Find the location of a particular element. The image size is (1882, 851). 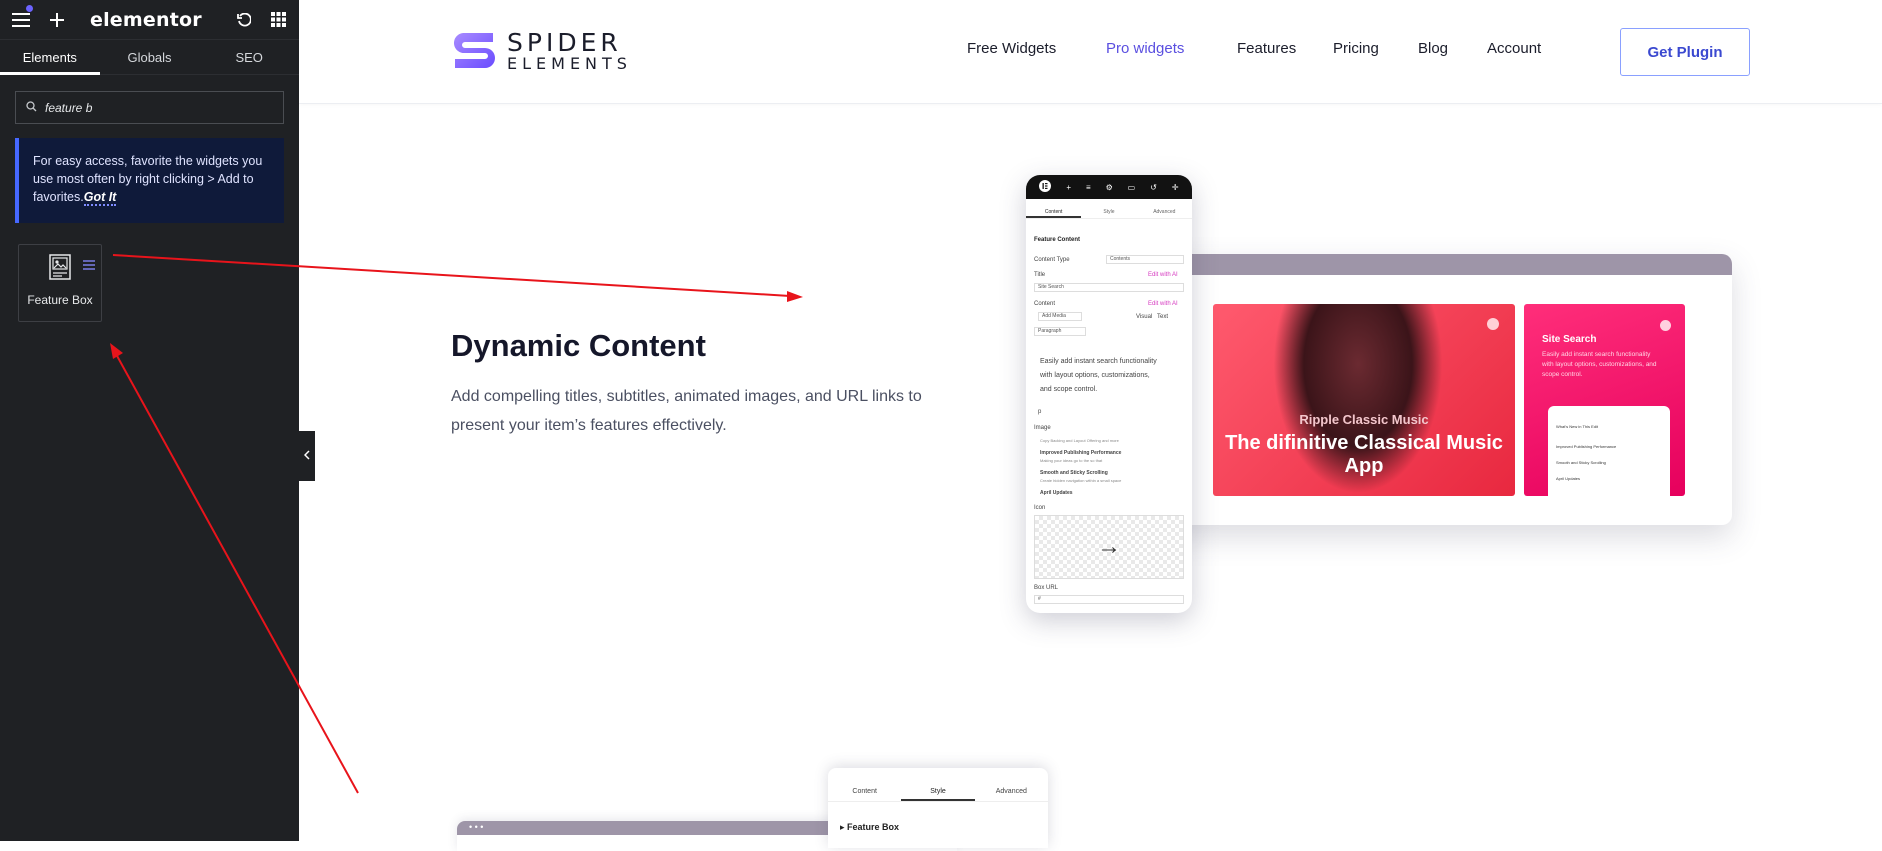

arrow-right-icon: → is located at coordinates (1109, 546).